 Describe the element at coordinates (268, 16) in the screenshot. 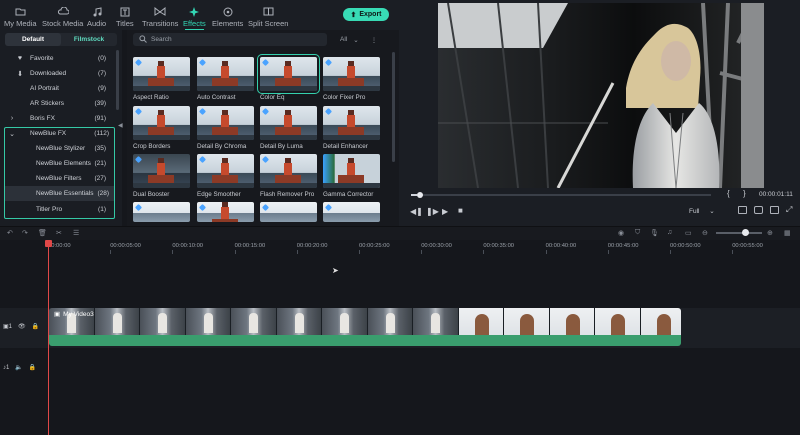

I see `tab-split-screen: Split Screen` at that location.